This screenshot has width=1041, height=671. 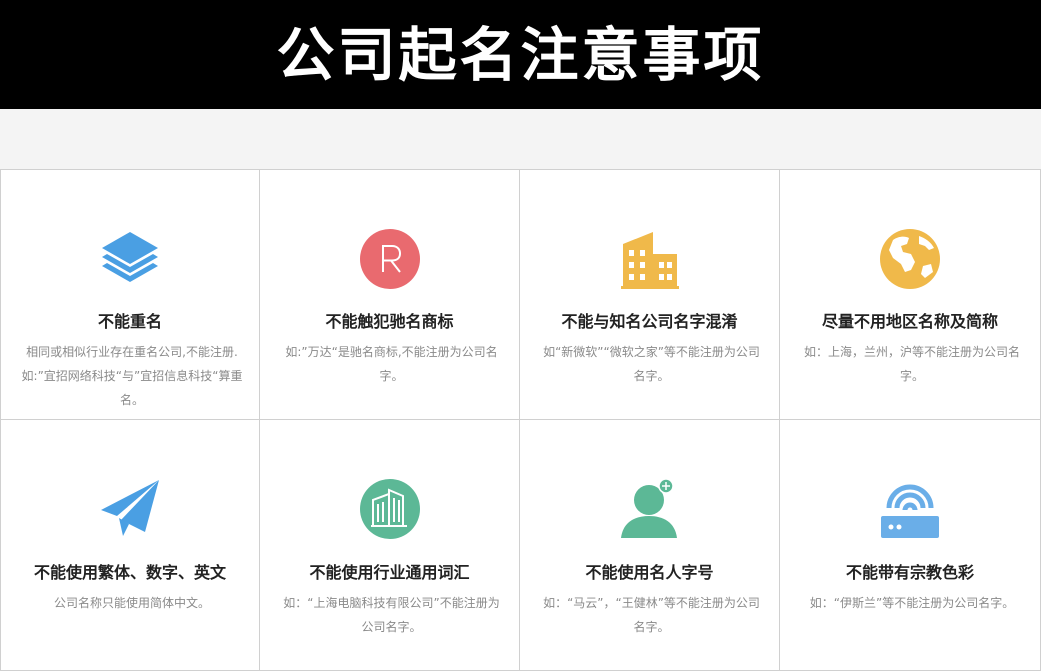 I want to click on tip-title: 不能触犯驰名商标, so click(x=389, y=321).